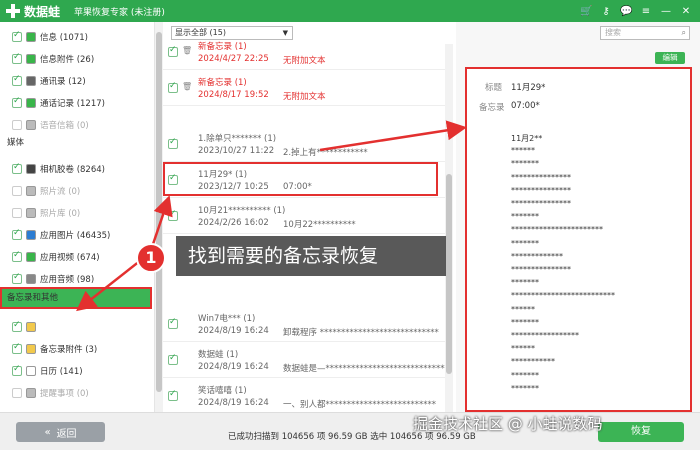  What do you see at coordinates (159, 212) in the screenshot?
I see `sidebar-scroll-thumb` at bounding box center [159, 212].